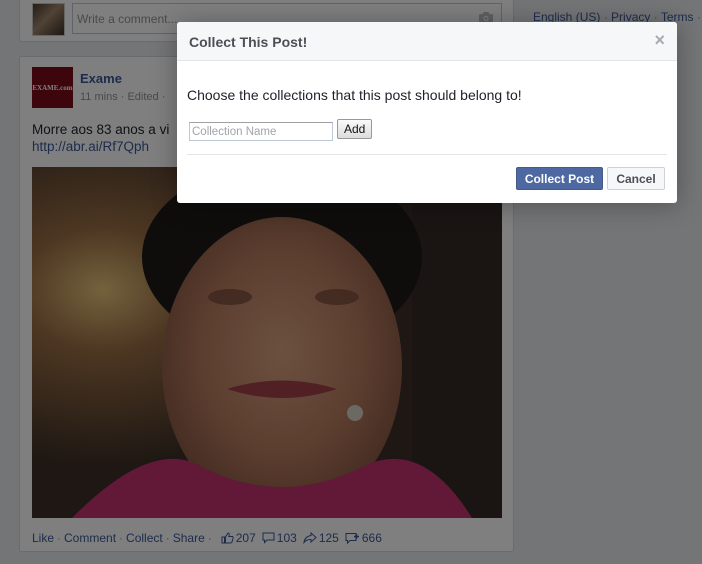  What do you see at coordinates (427, 154) in the screenshot?
I see `dialog-divider` at bounding box center [427, 154].